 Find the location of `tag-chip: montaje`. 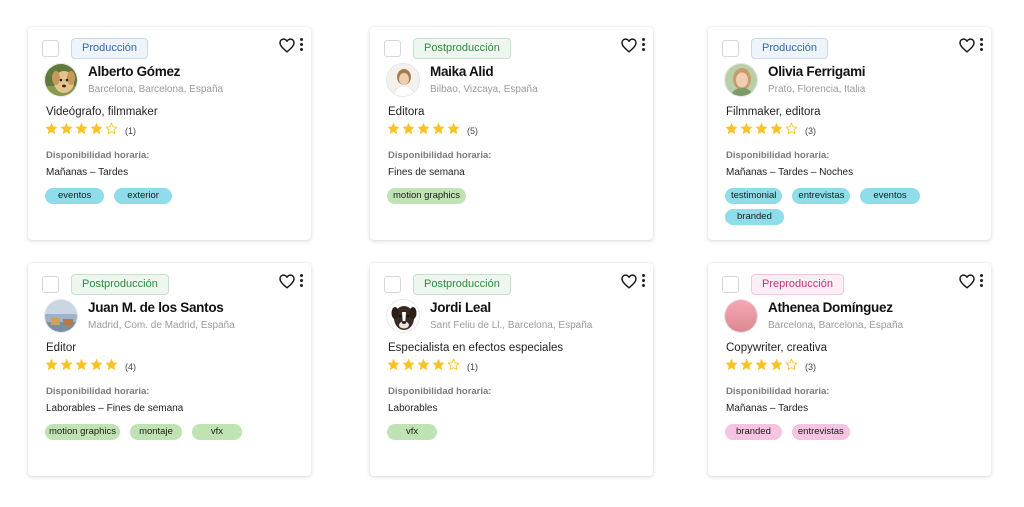

tag-chip: montaje is located at coordinates (156, 432).